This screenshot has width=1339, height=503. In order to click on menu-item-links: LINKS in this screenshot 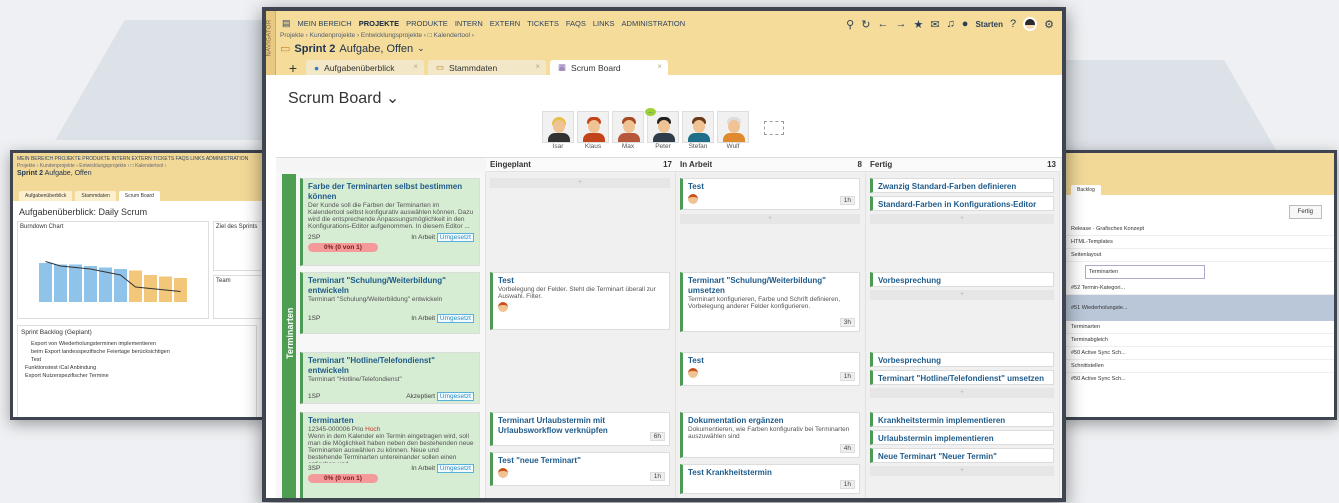, I will do `click(604, 23)`.